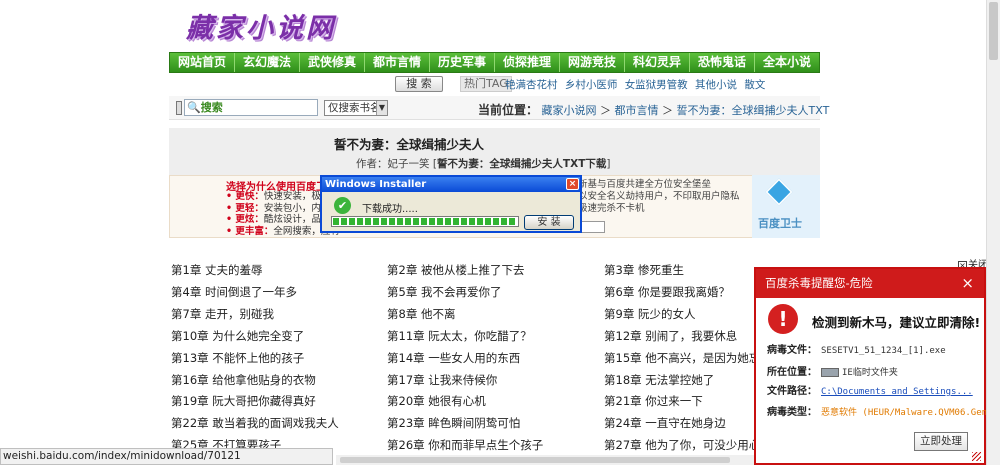 This screenshot has height=465, width=1000. I want to click on chapter-number: 第12章, so click(623, 335).